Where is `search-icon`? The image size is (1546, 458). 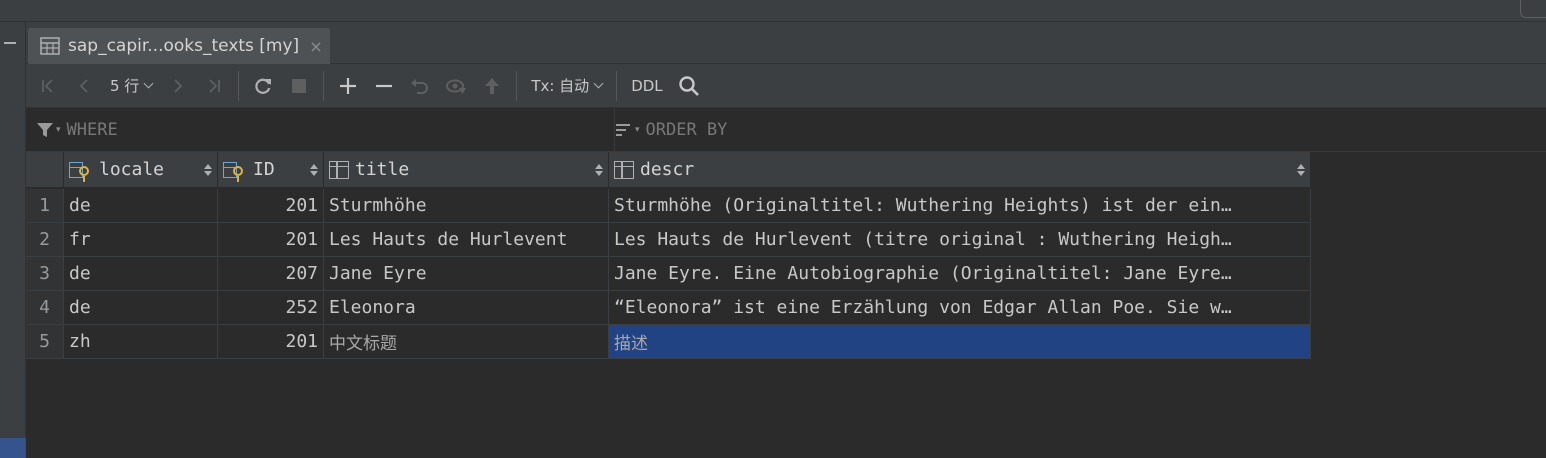 search-icon is located at coordinates (688, 85).